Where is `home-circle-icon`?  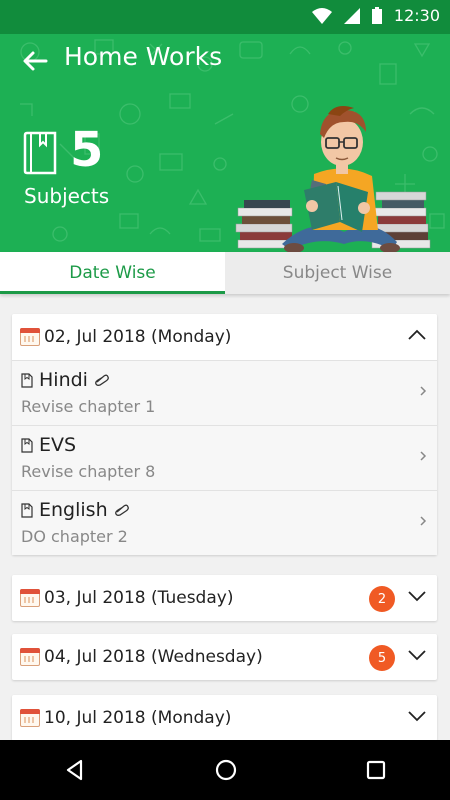 home-circle-icon is located at coordinates (226, 770).